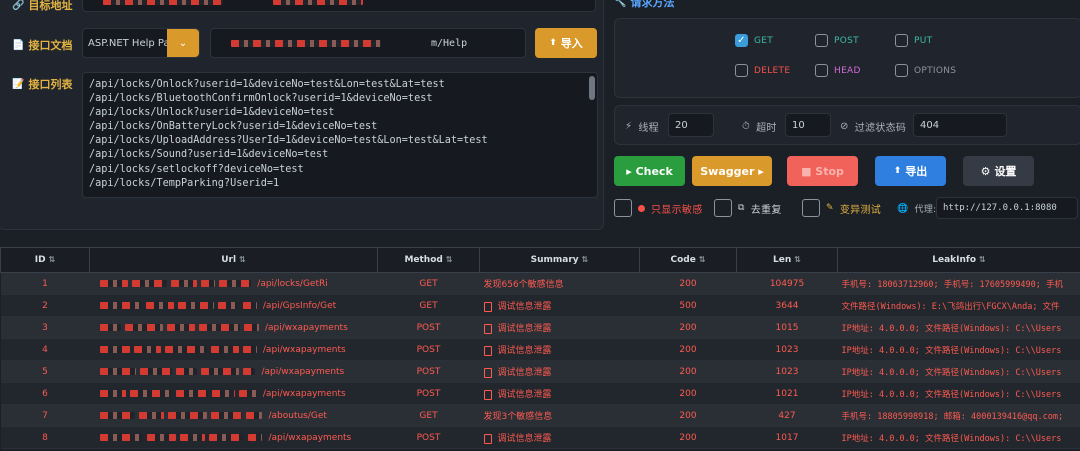 The width and height of the screenshot is (1080, 451). What do you see at coordinates (559, 260) in the screenshot?
I see `column-header-summary: Summary ⇅` at bounding box center [559, 260].